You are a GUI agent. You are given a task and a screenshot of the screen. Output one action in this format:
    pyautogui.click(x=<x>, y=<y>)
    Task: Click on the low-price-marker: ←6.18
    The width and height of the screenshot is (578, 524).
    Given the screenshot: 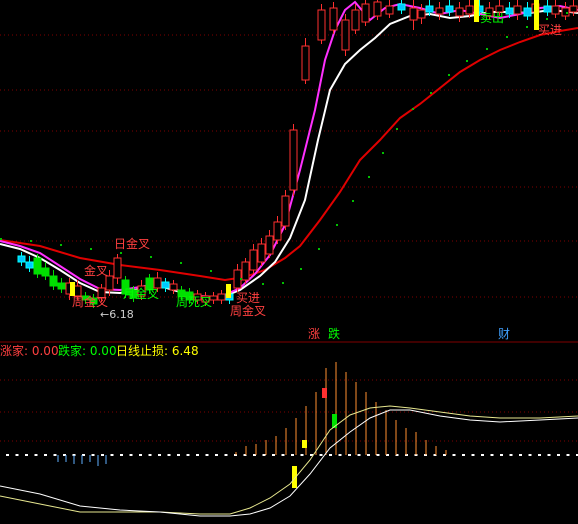 What is the action you would take?
    pyautogui.click(x=117, y=314)
    